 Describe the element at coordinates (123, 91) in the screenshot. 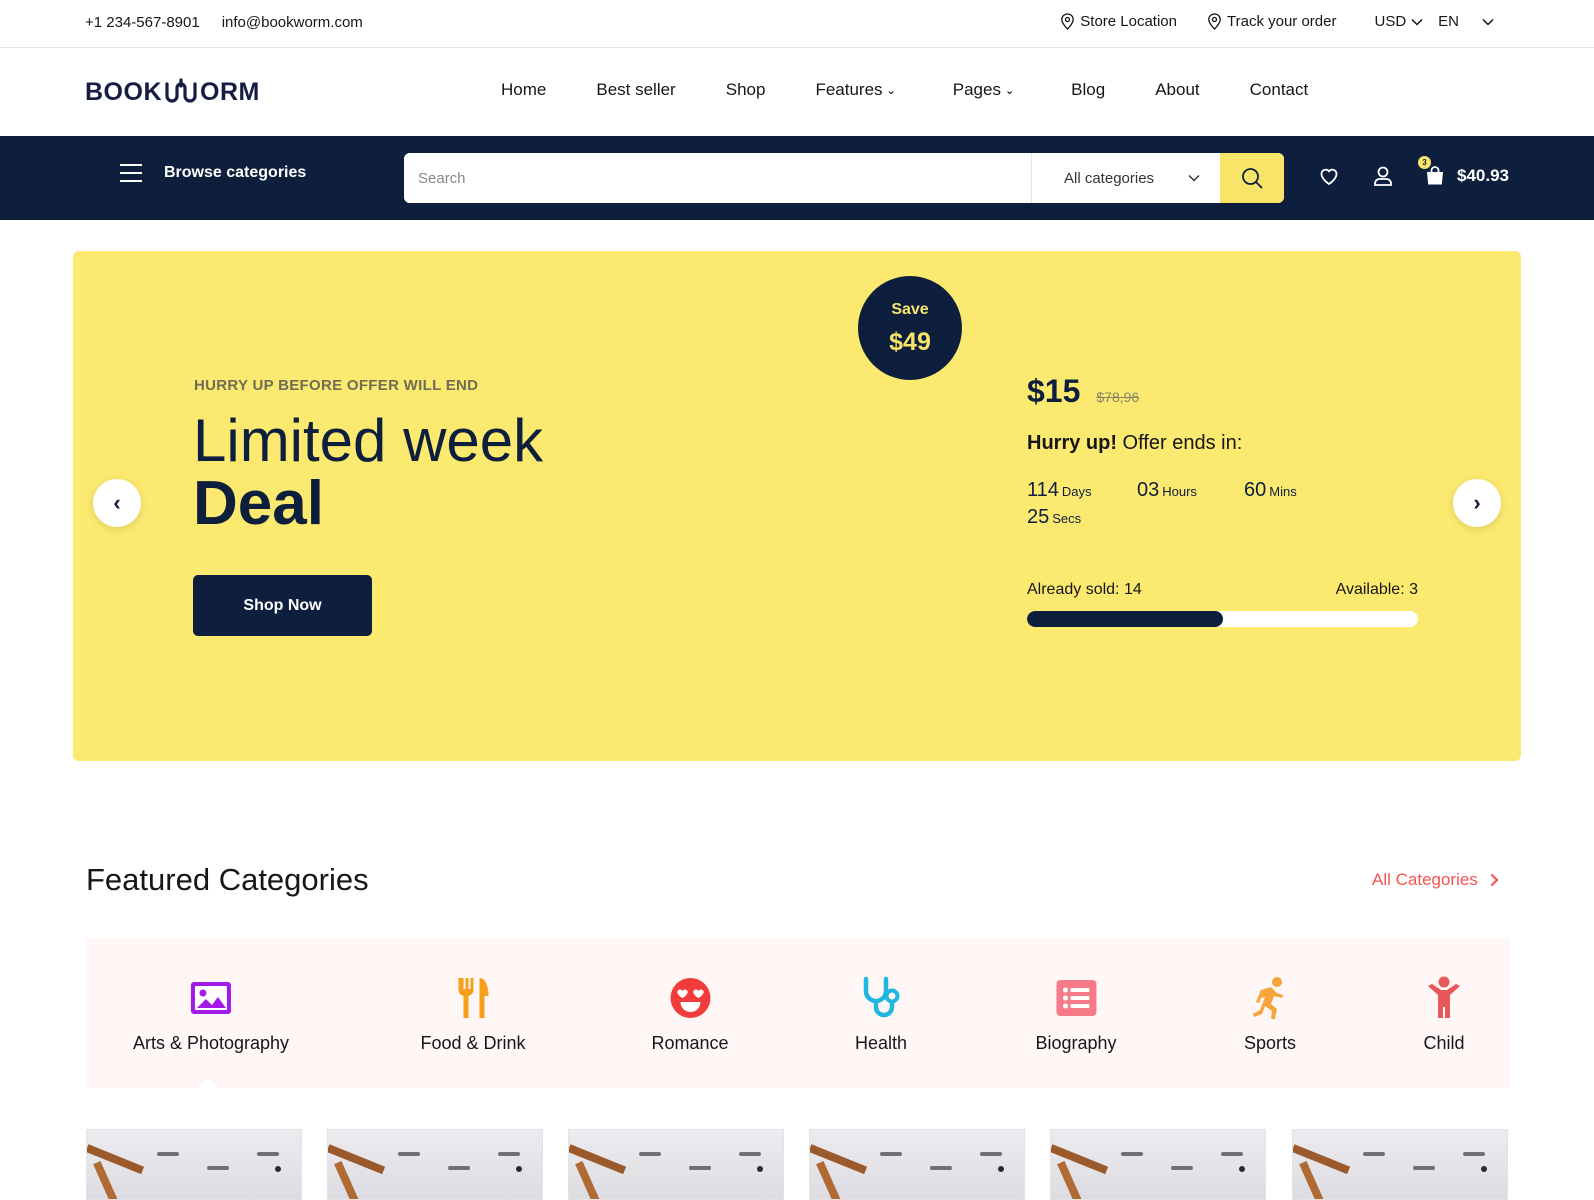

I see `logo-text-left: BOOK` at that location.